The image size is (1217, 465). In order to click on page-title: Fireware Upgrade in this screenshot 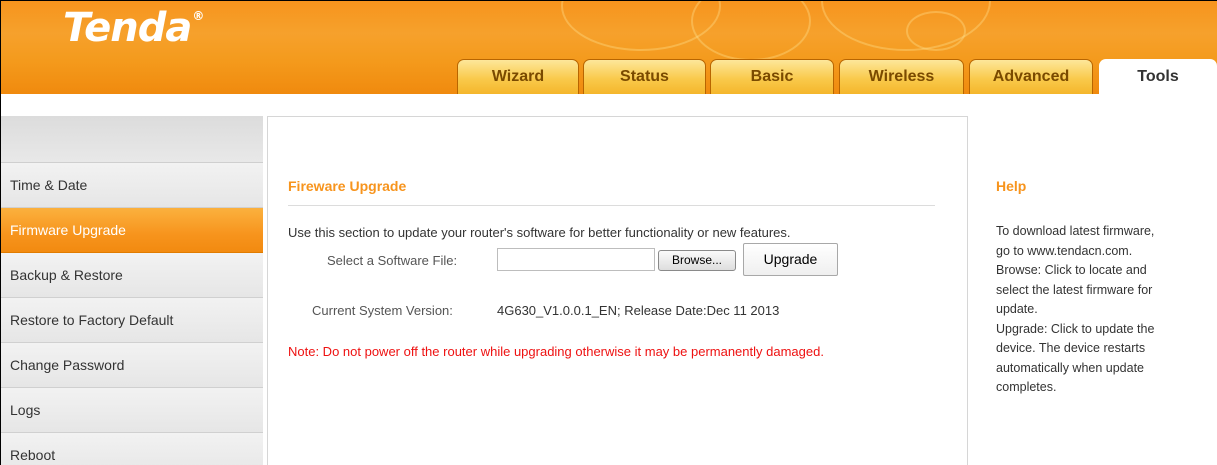, I will do `click(347, 186)`.